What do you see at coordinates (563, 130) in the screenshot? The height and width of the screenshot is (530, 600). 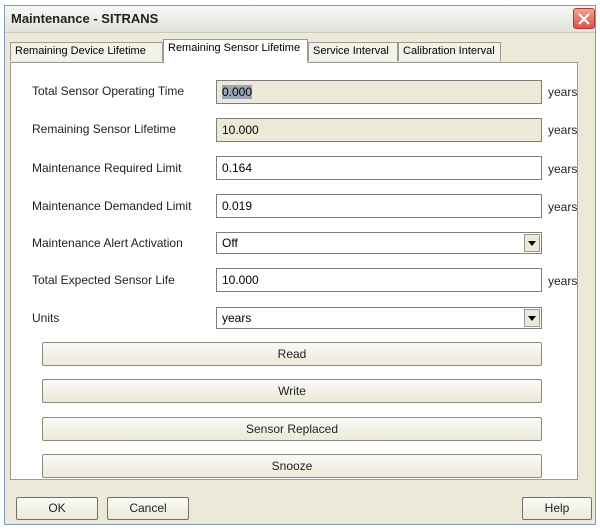 I see `remaining-lifetime-unit: years` at bounding box center [563, 130].